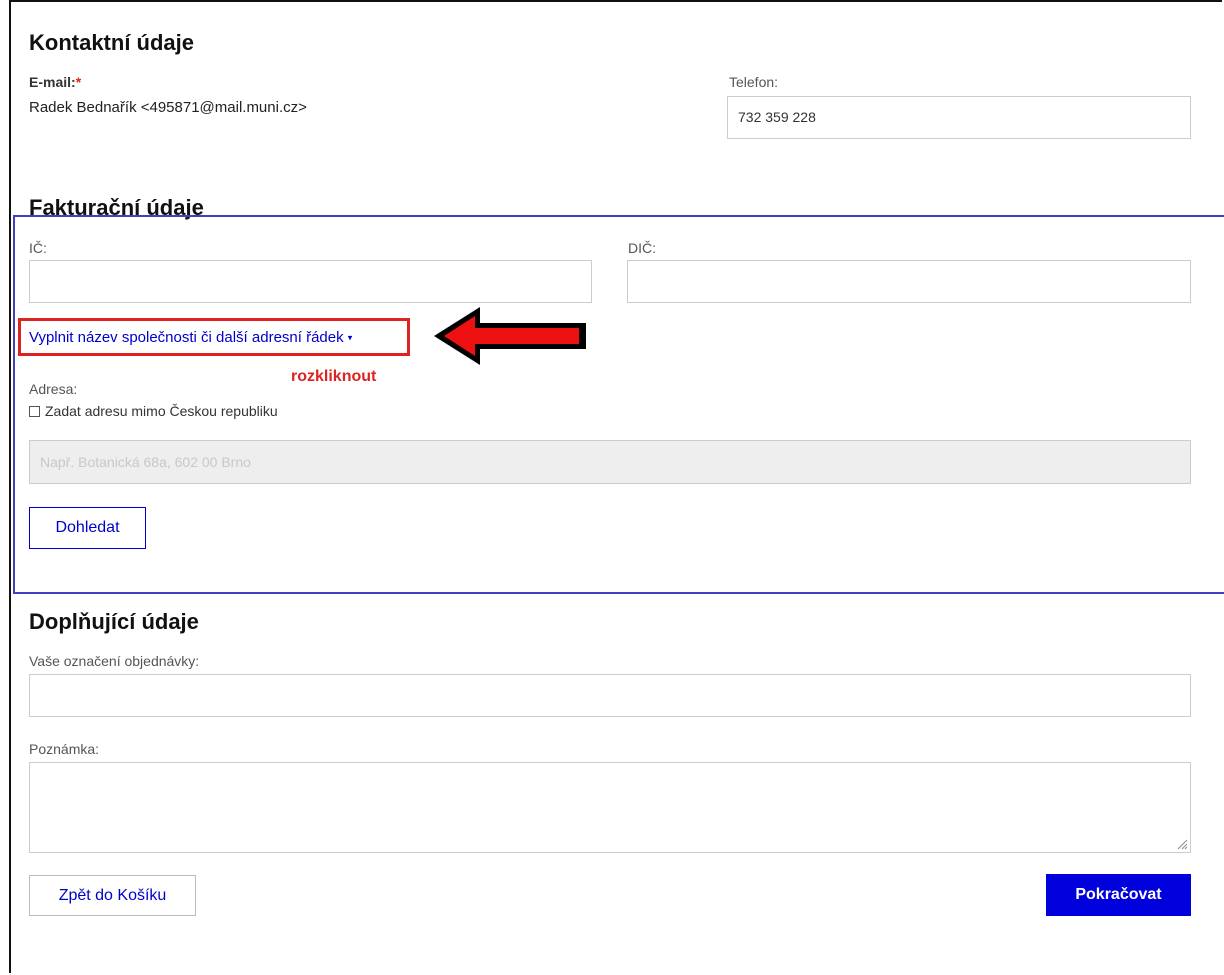 This screenshot has height=975, width=1224. I want to click on annotation-label: rozkliknout, so click(334, 376).